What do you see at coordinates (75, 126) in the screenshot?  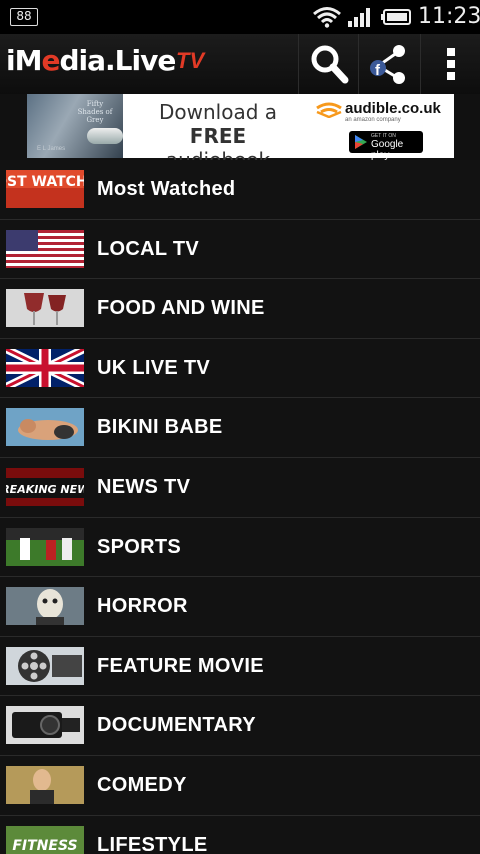 I see `audiobook-cover-image: Fifty Shades of Grey E L James` at bounding box center [75, 126].